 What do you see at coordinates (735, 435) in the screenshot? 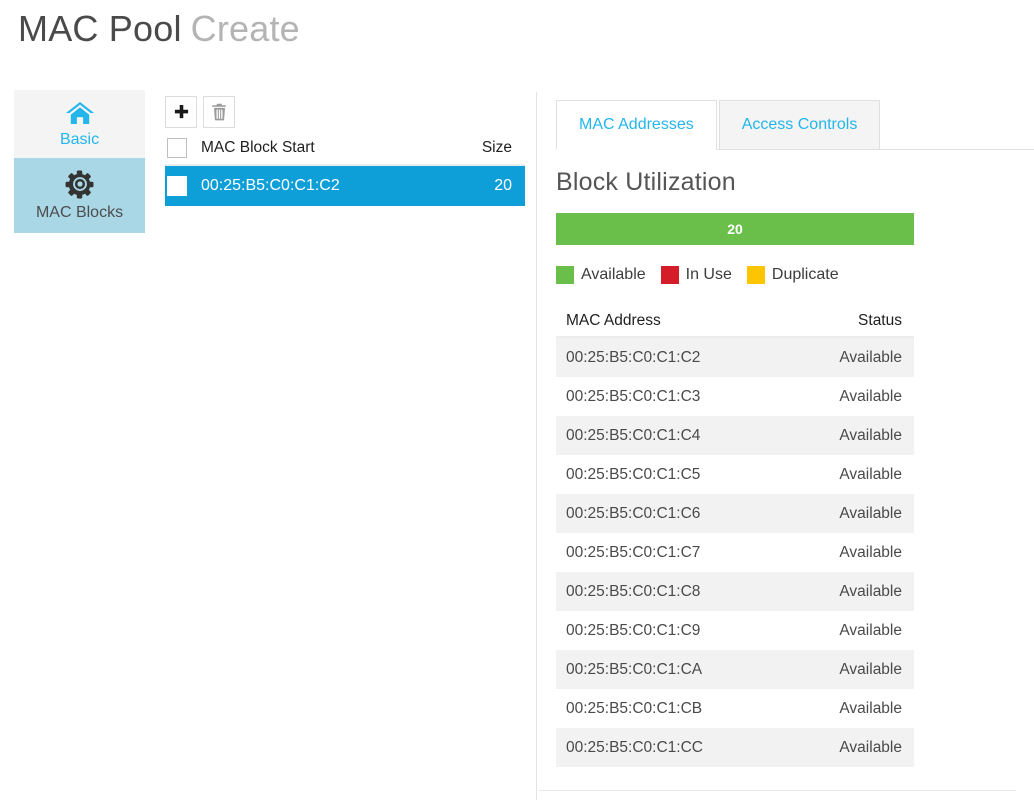
I see `list-item: 00:25:B5:C0:C1:C4 Available` at bounding box center [735, 435].